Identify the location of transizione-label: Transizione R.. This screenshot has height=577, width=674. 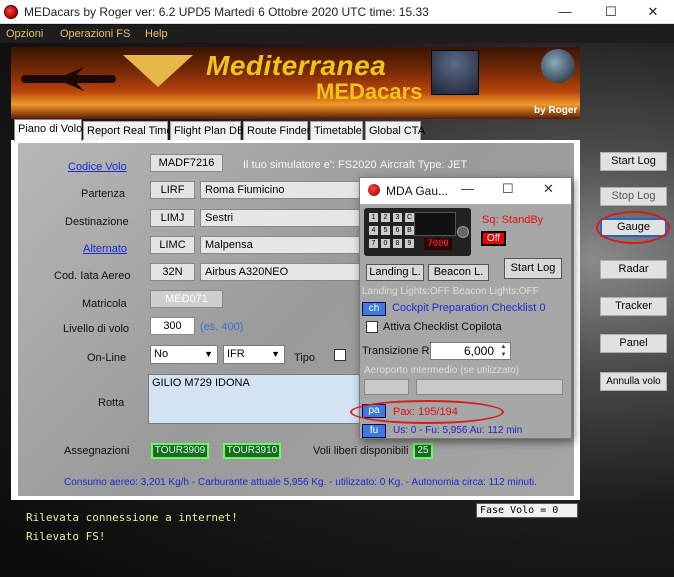
(397, 351).